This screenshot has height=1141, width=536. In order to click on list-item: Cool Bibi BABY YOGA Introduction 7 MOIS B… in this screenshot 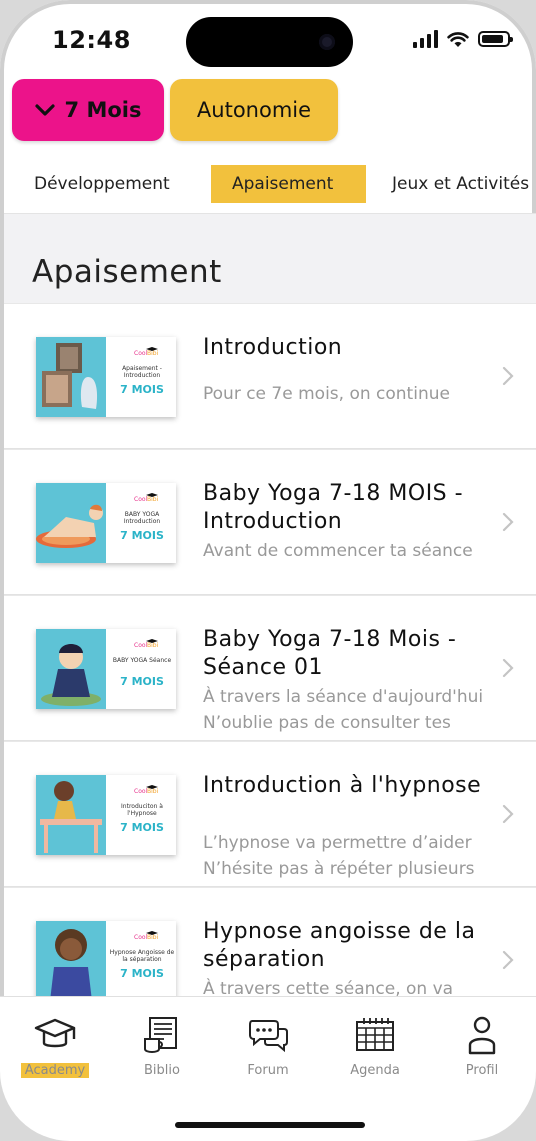, I will do `click(270, 522)`.